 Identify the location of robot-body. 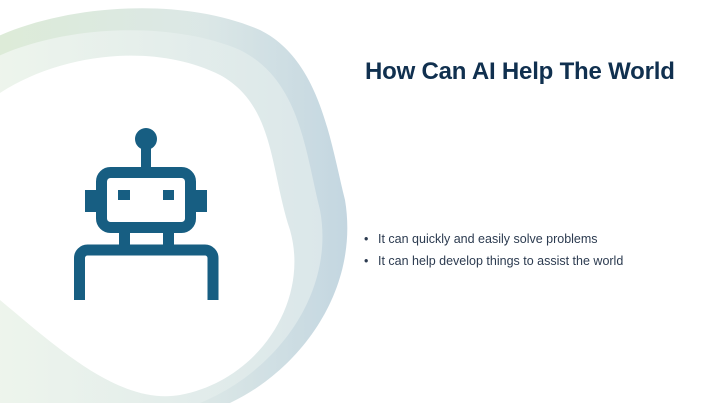
(146, 272).